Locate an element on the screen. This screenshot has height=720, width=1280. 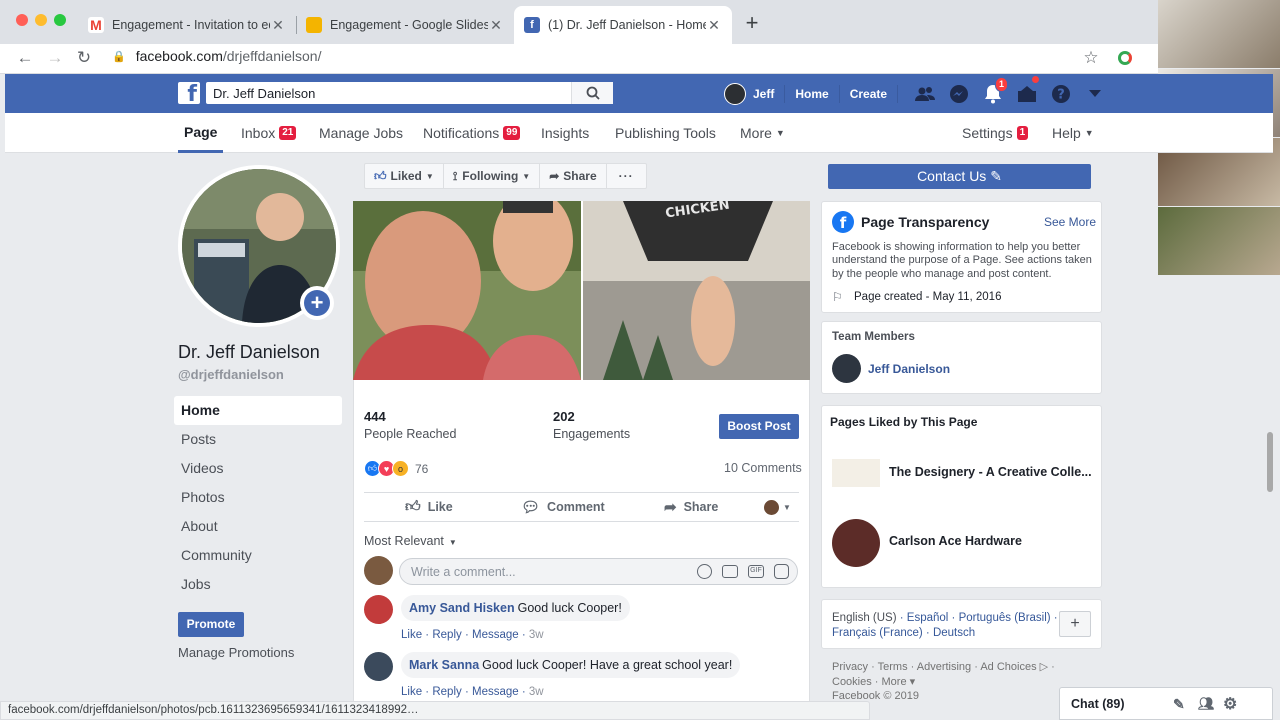
tab-help: Help ▼ is located at coordinates (1073, 133).